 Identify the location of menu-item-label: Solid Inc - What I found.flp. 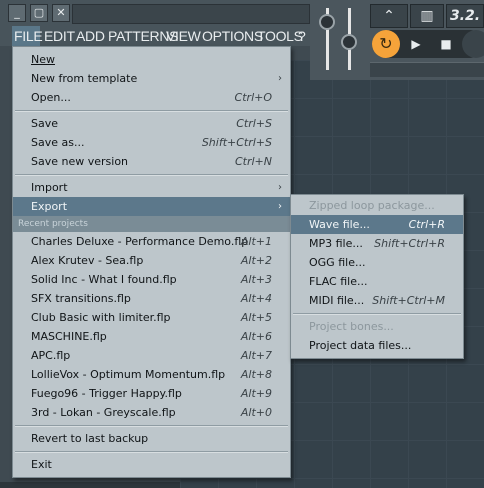
(104, 279).